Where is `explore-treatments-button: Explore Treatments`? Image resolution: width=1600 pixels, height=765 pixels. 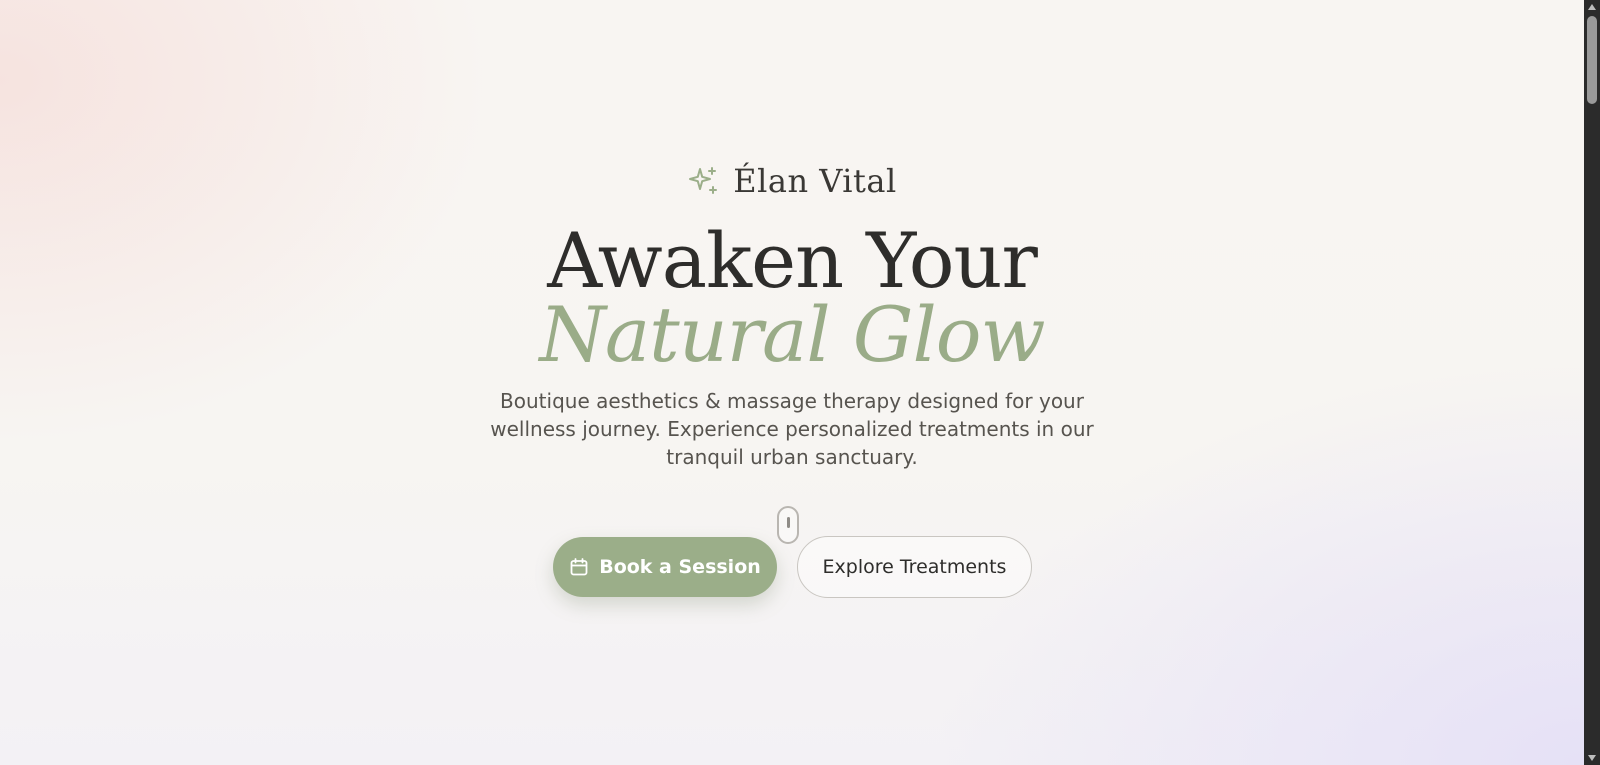 explore-treatments-button: Explore Treatments is located at coordinates (914, 567).